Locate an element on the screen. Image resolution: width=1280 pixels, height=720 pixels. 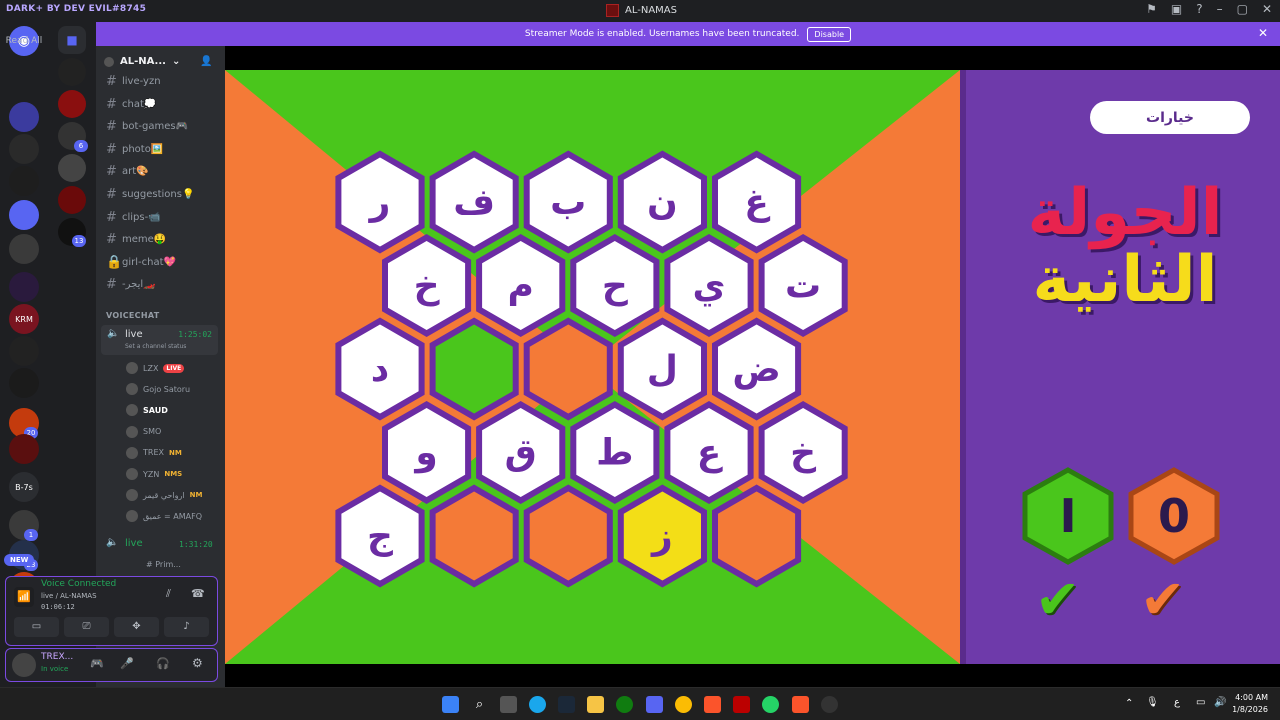
hex-cell: ت is located at coordinates (803, 285).